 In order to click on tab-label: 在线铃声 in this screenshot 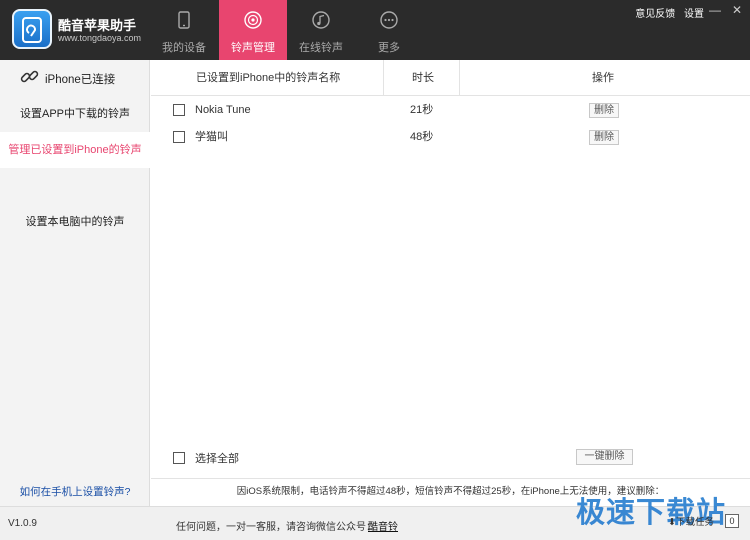, I will do `click(321, 48)`.